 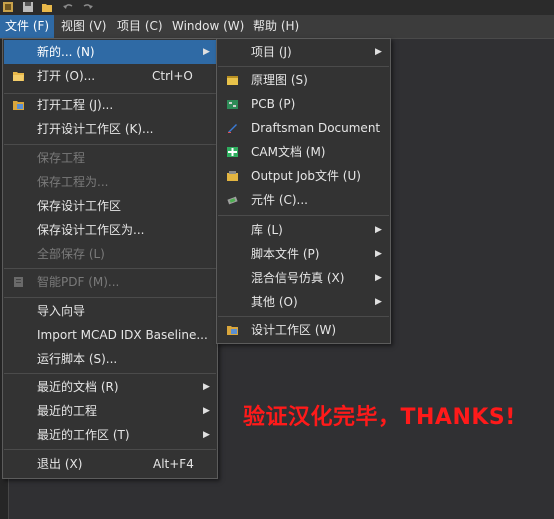 I want to click on menu-item-label: 新的... (N), so click(x=66, y=52).